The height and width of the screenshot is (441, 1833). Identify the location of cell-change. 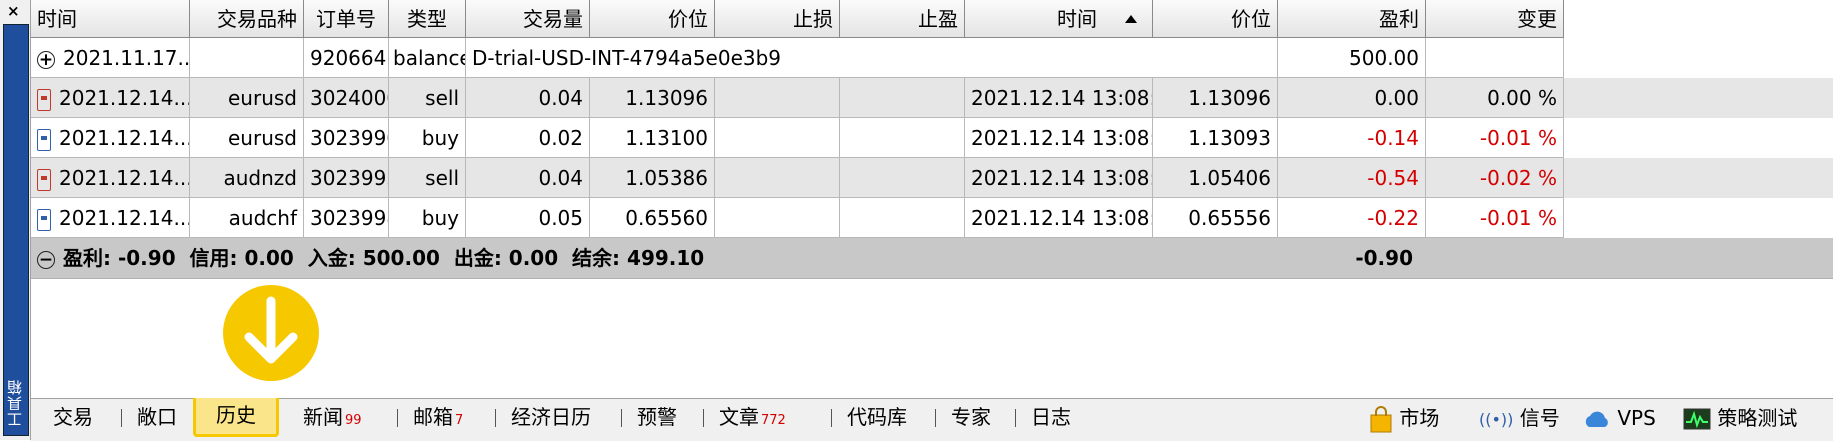
(1495, 58).